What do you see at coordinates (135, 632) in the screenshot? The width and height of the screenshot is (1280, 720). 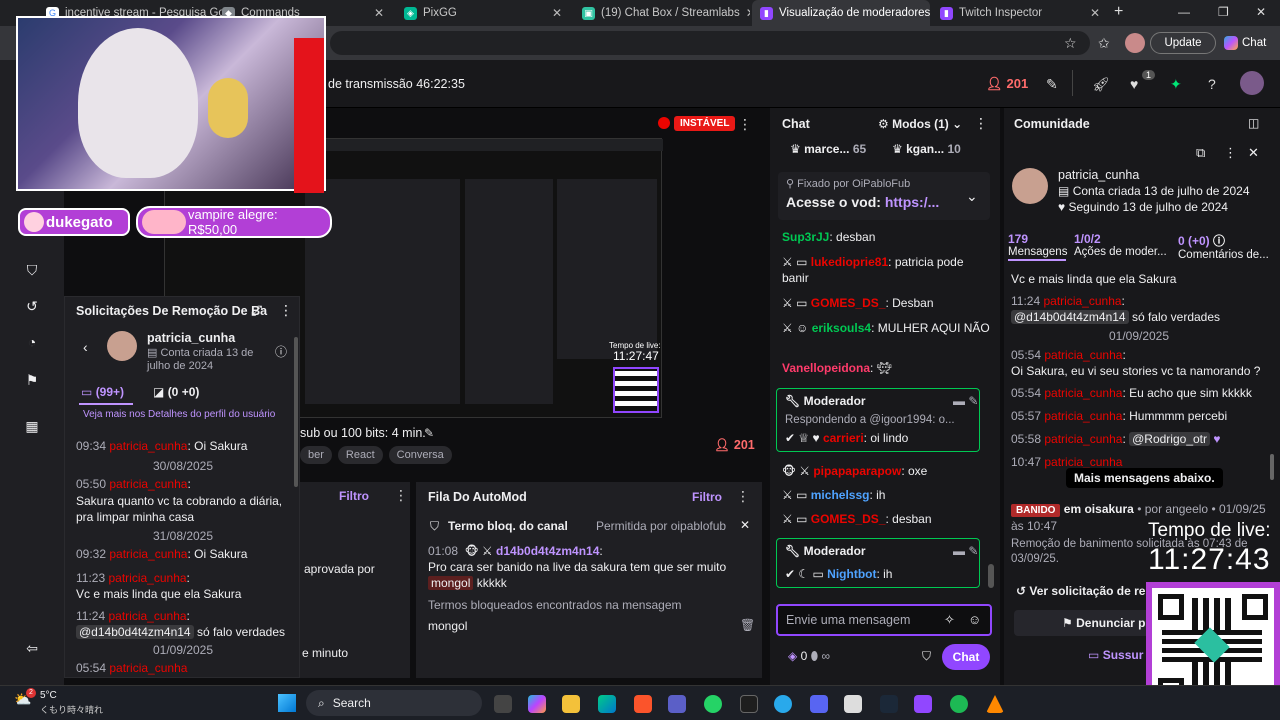 I see `message-mention: @d14b0d4t4zm4n14` at bounding box center [135, 632].